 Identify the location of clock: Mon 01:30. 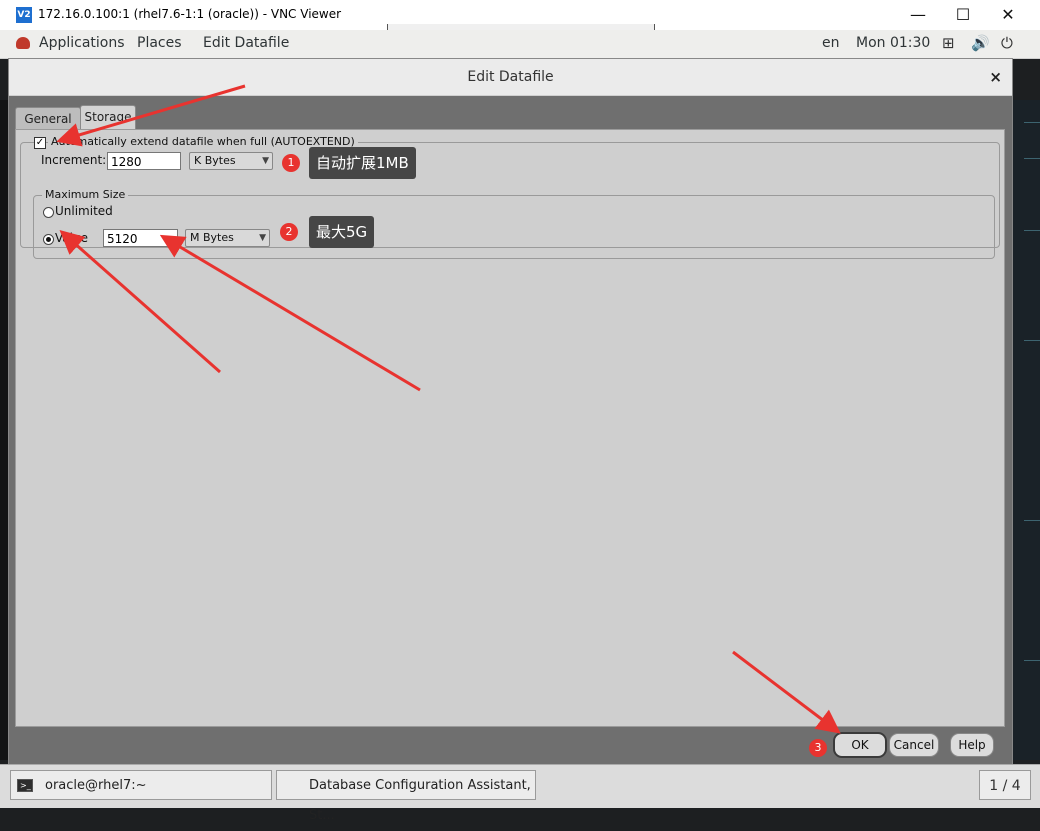
(893, 43).